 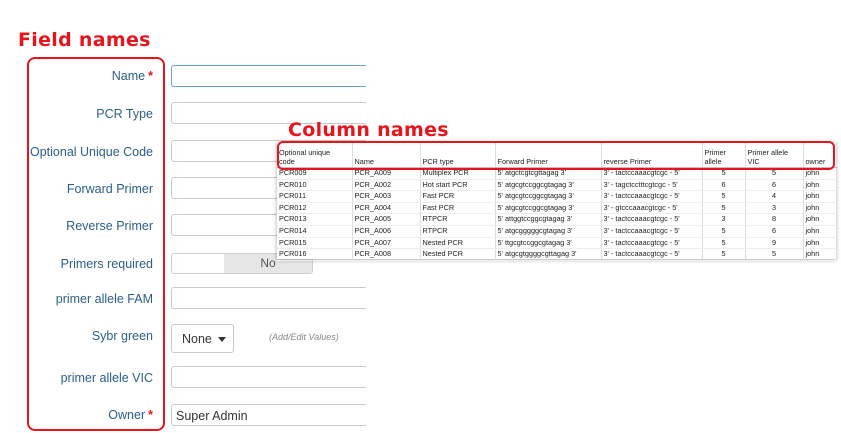 What do you see at coordinates (132, 76) in the screenshot?
I see `name-label: Name *` at bounding box center [132, 76].